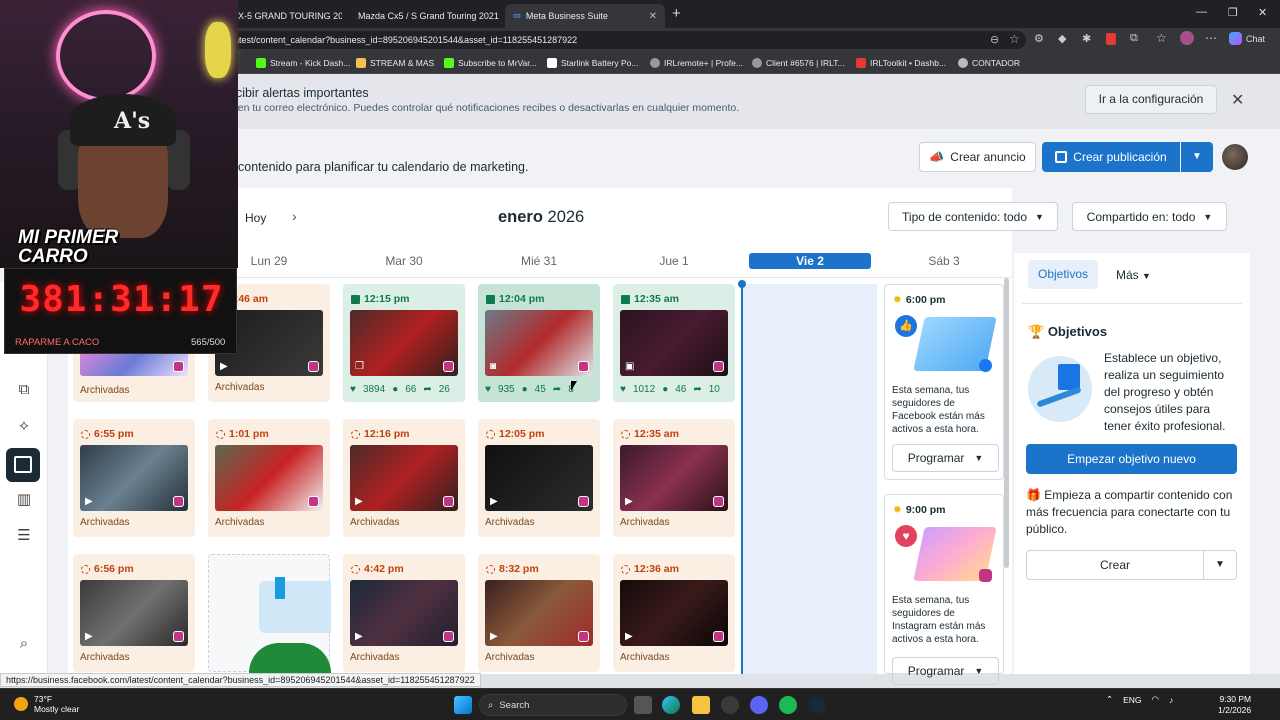 This screenshot has width=1280, height=720. Describe the element at coordinates (788, 705) in the screenshot. I see `spotify-icon` at that location.